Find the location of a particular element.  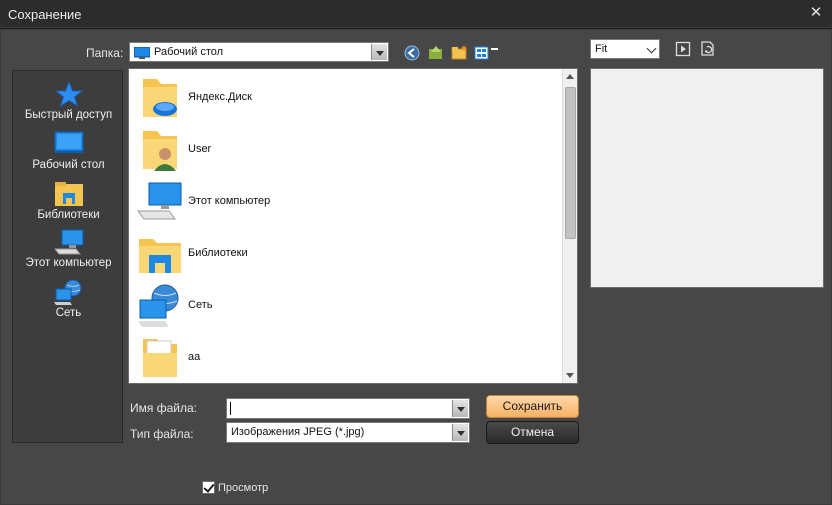

folder-value: Рабочий стол is located at coordinates (189, 52).